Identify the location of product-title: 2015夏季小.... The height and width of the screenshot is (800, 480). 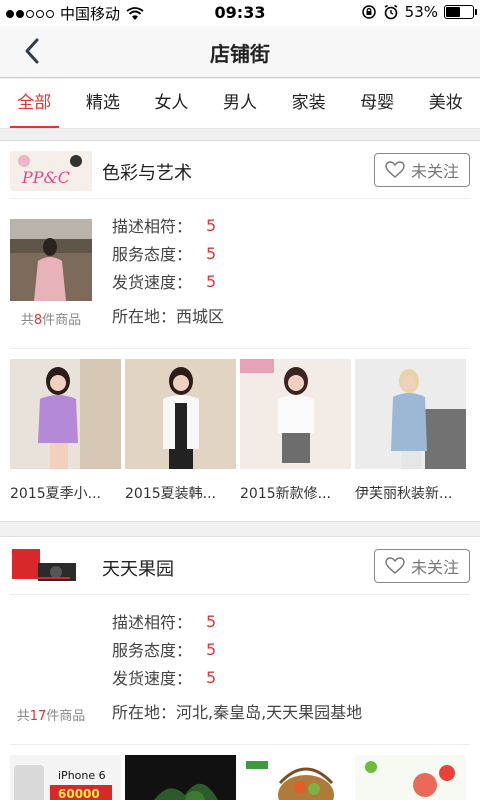
(65, 493).